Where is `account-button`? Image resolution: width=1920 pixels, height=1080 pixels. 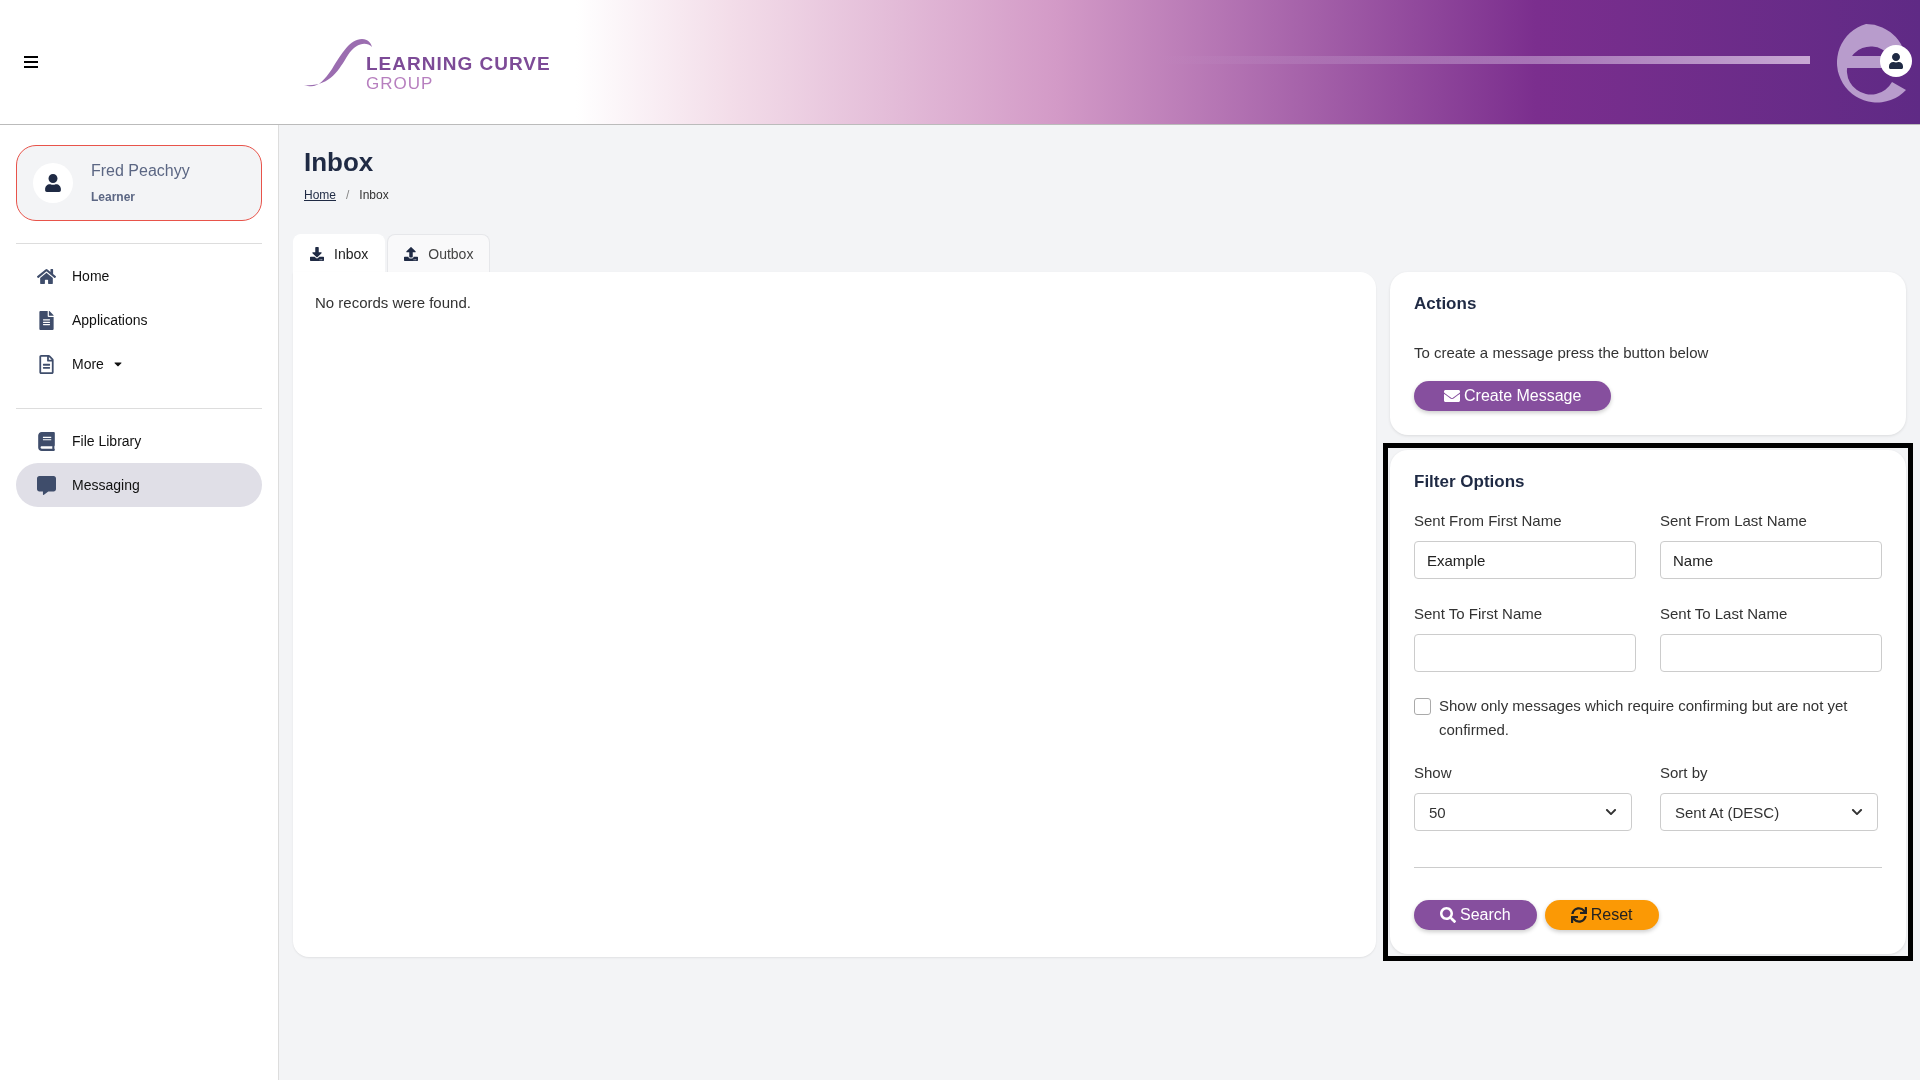 account-button is located at coordinates (1896, 61).